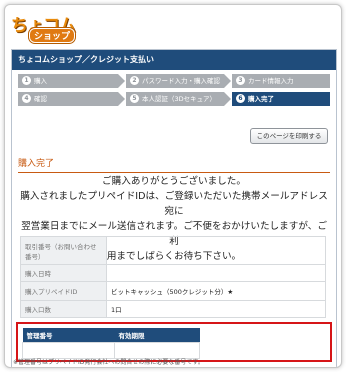  What do you see at coordinates (134, 98) in the screenshot?
I see `step-number: 5` at bounding box center [134, 98].